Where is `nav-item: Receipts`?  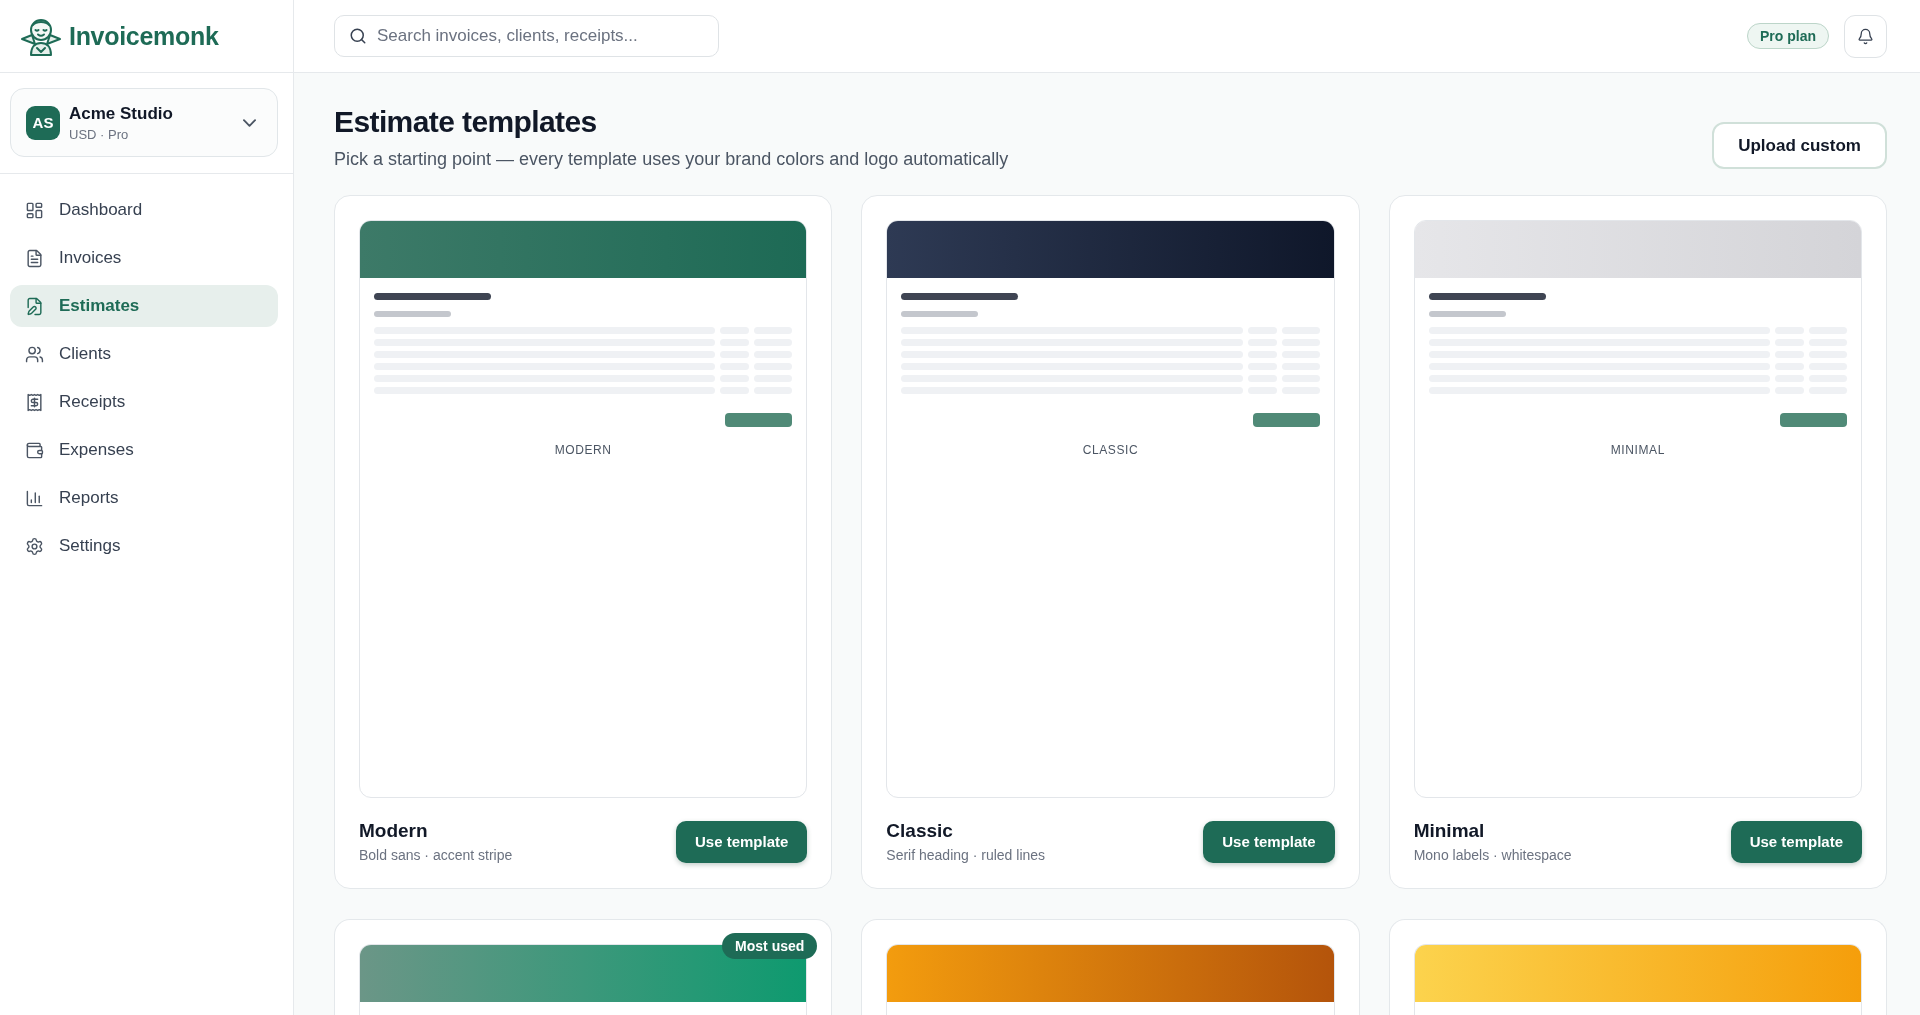
nav-item: Receipts is located at coordinates (144, 402).